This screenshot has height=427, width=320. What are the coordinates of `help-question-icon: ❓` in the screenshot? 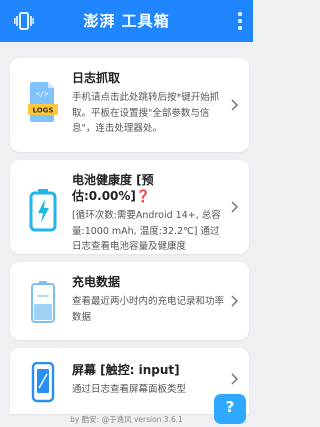 It's located at (143, 196).